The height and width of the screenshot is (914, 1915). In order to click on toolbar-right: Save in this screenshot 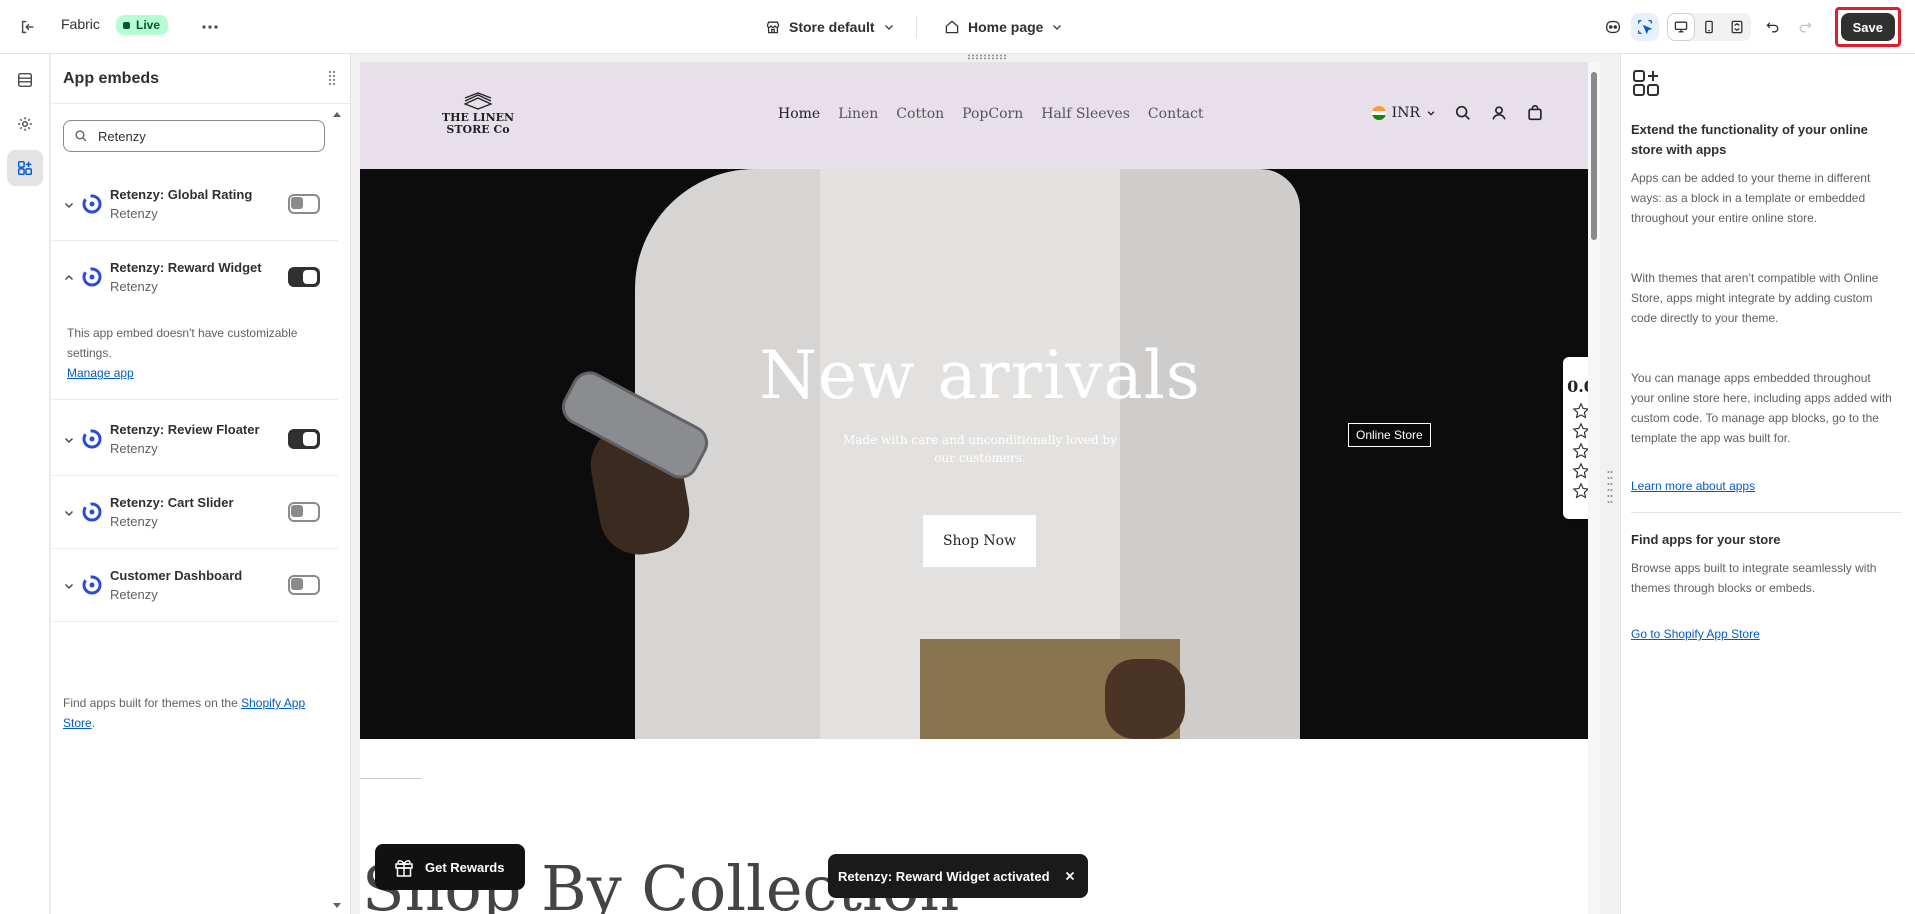, I will do `click(1750, 27)`.